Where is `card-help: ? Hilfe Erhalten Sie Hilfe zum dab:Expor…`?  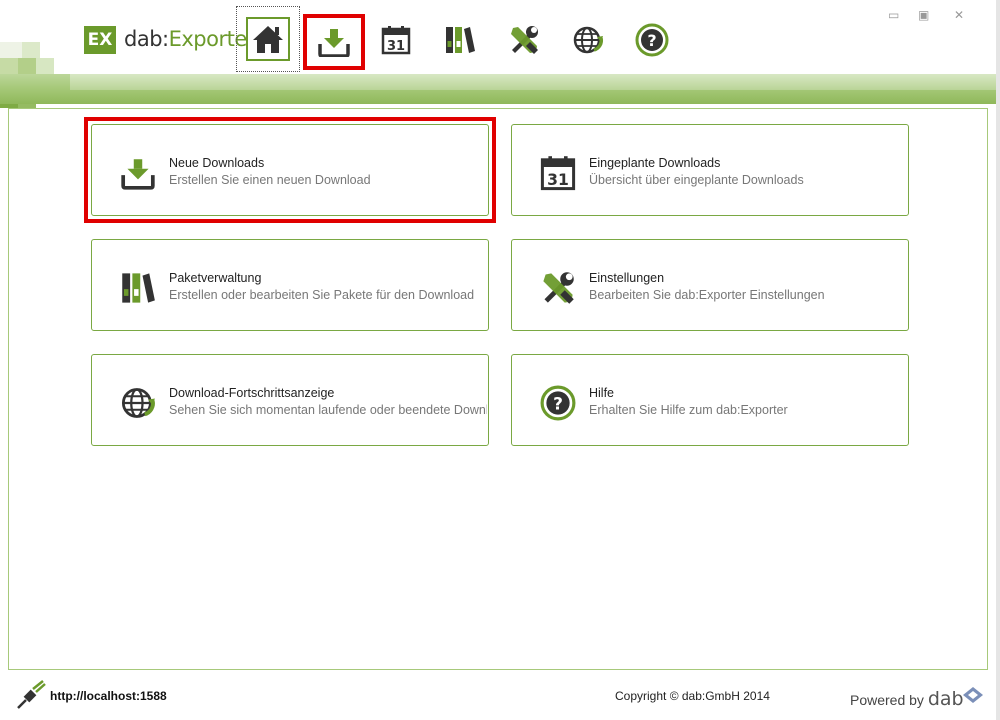
card-help: ? Hilfe Erhalten Sie Hilfe zum dab:Expor… is located at coordinates (710, 400).